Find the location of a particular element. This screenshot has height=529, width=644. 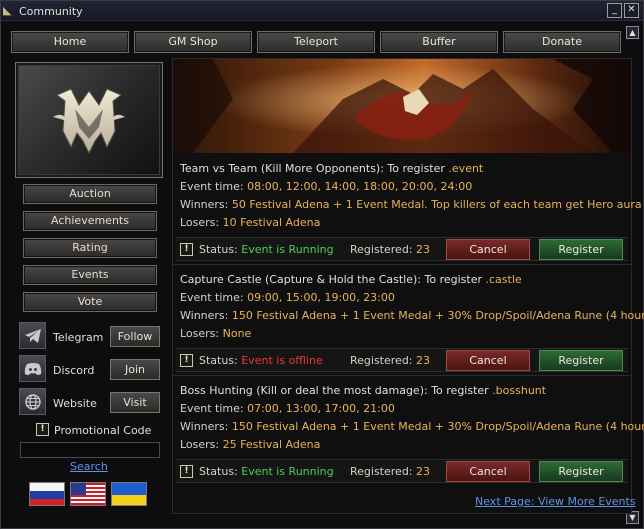

event-command: .castle is located at coordinates (503, 279).